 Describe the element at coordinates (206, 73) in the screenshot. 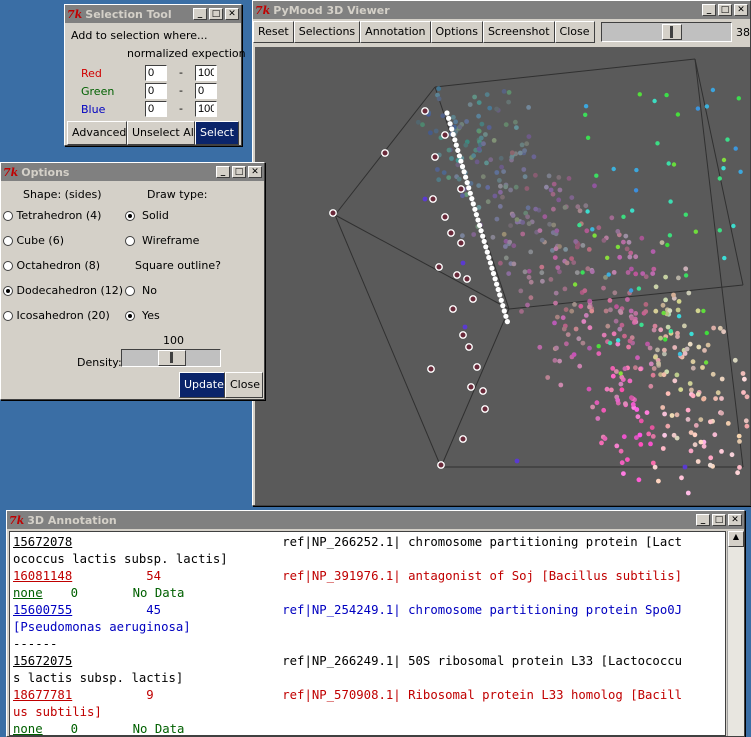

I see `red-max-input` at that location.